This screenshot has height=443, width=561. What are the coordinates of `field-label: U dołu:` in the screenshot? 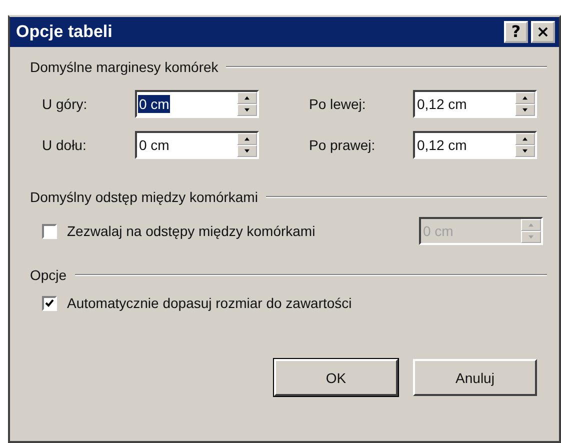 It's located at (65, 145).